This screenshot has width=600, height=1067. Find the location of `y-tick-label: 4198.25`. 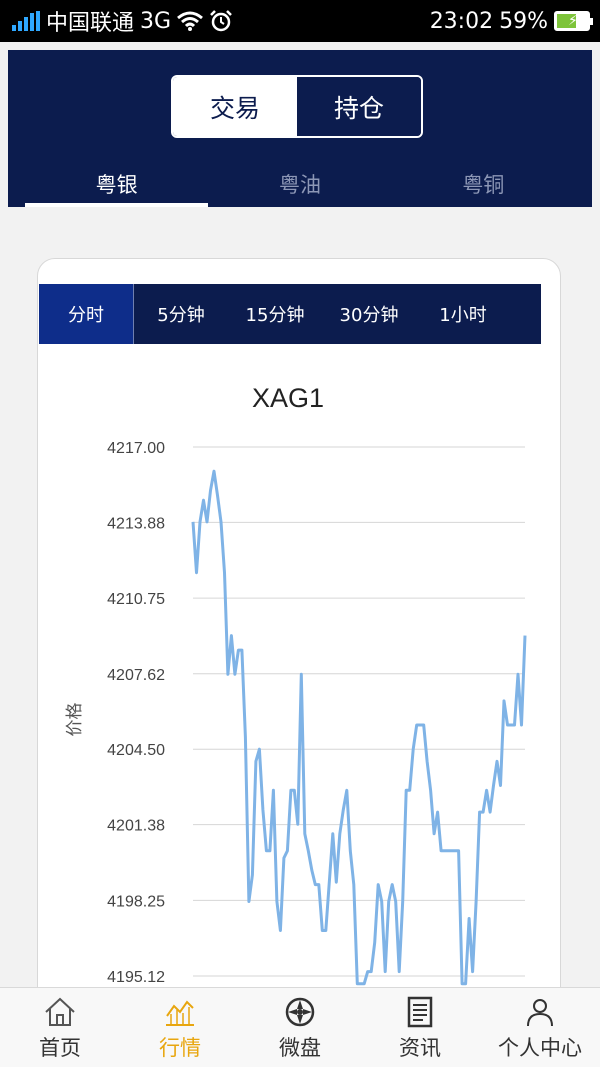

y-tick-label: 4198.25 is located at coordinates (136, 901).